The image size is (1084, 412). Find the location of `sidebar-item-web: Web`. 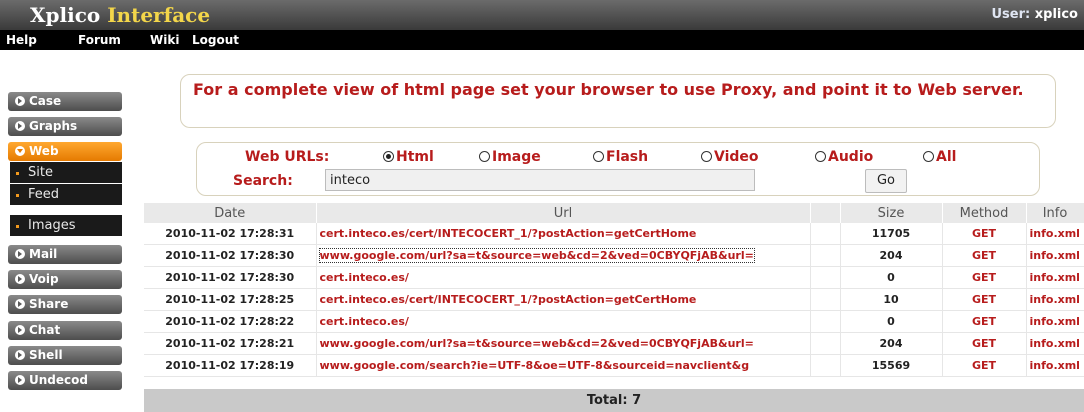

sidebar-item-web: Web is located at coordinates (65, 151).